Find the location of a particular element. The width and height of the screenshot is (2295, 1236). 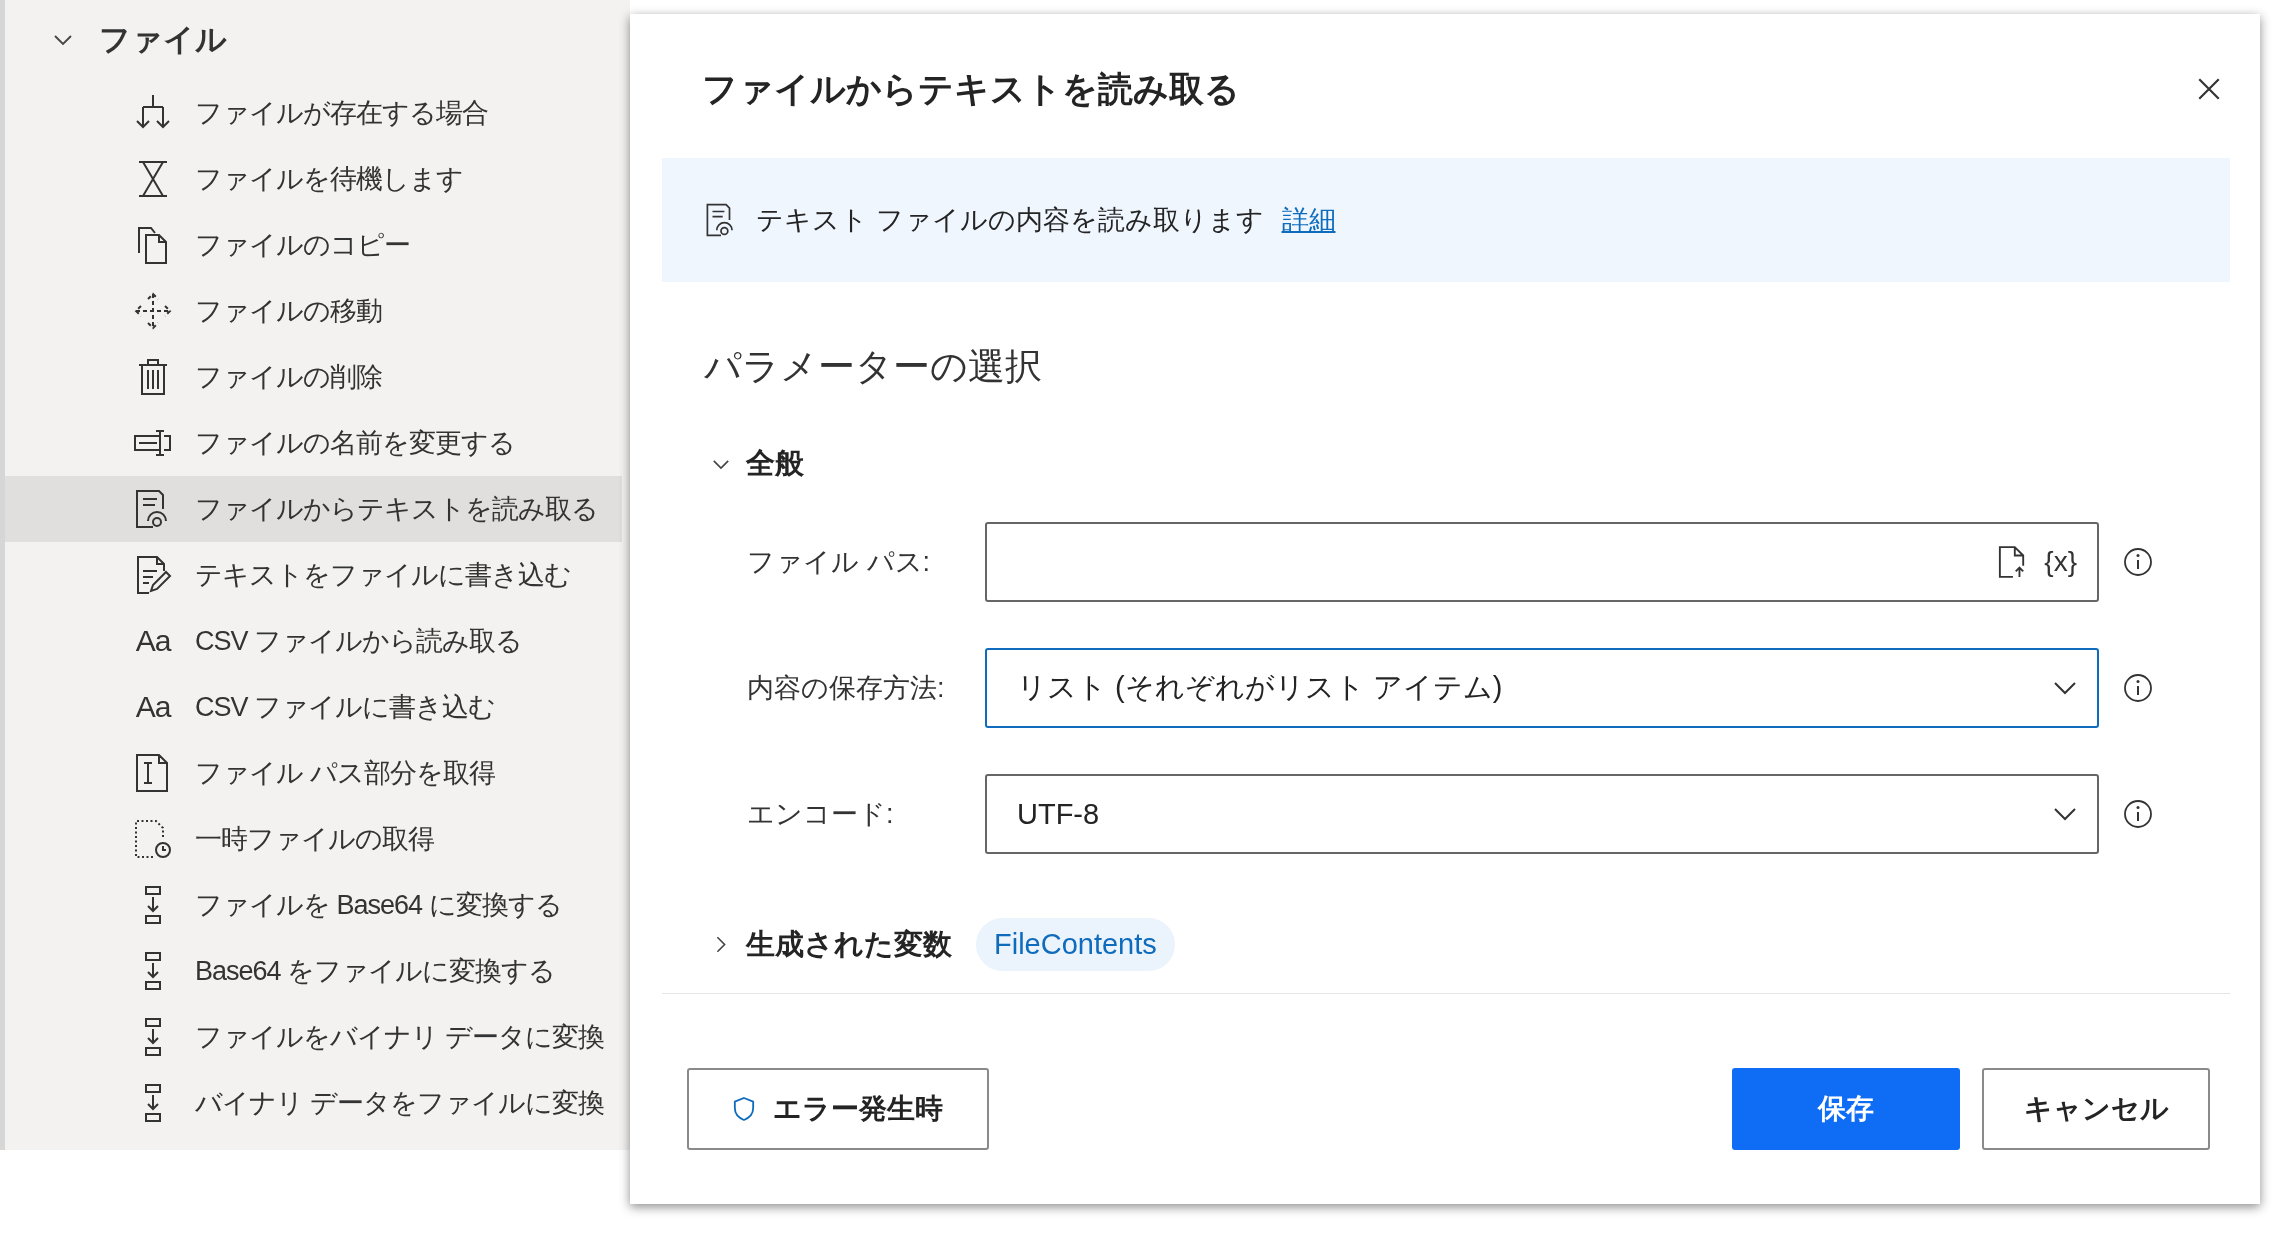

variable-chip: FileContents is located at coordinates (1075, 944).